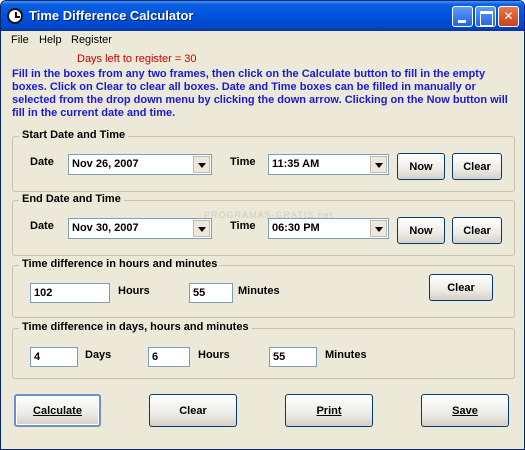 The image size is (525, 450). Describe the element at coordinates (134, 291) in the screenshot. I see `hm-hours-label: Hours` at that location.